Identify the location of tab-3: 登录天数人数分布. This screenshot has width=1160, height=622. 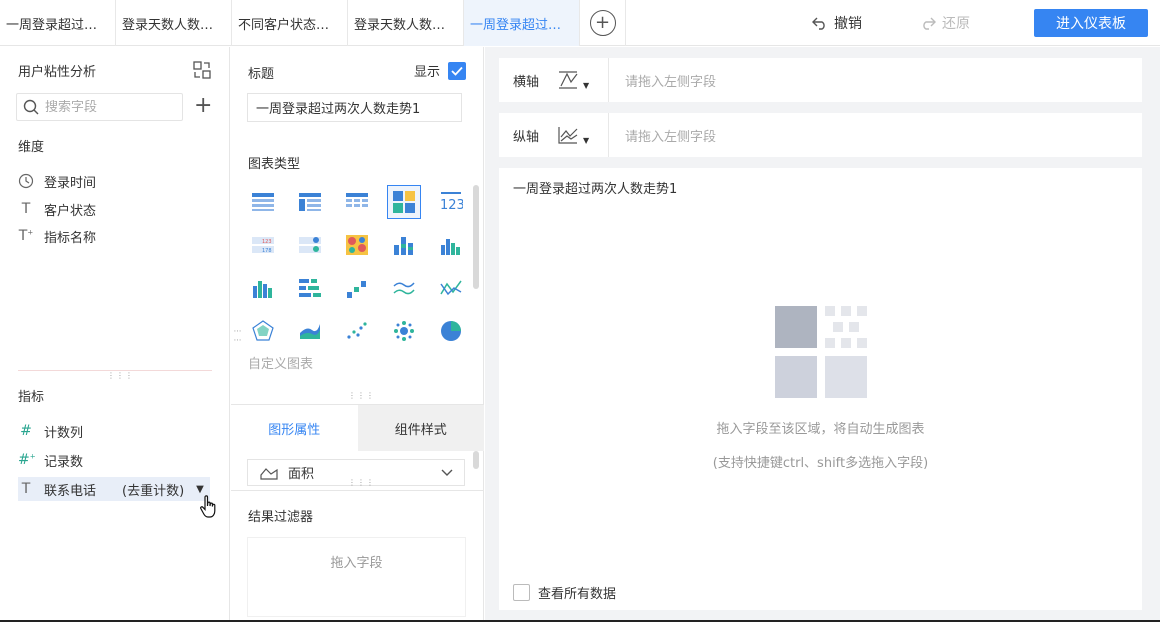
(406, 23).